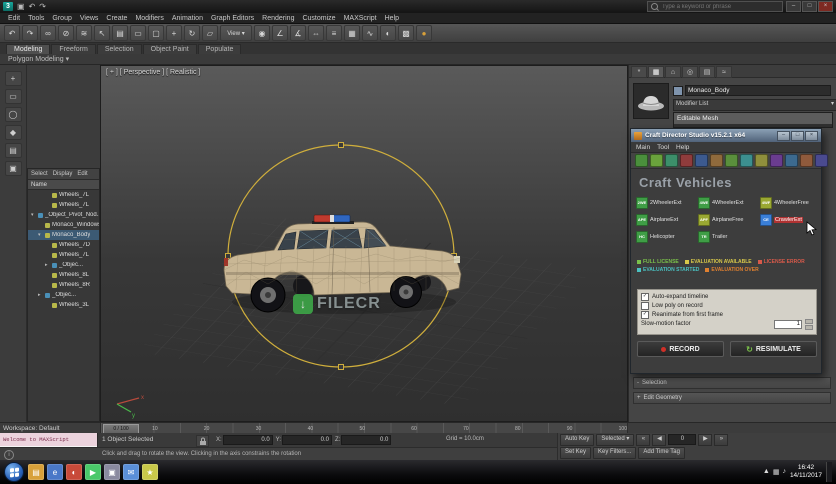 The image size is (836, 484). Describe the element at coordinates (63, 275) in the screenshot. I see `tree-item: Wheels_8L` at that location.